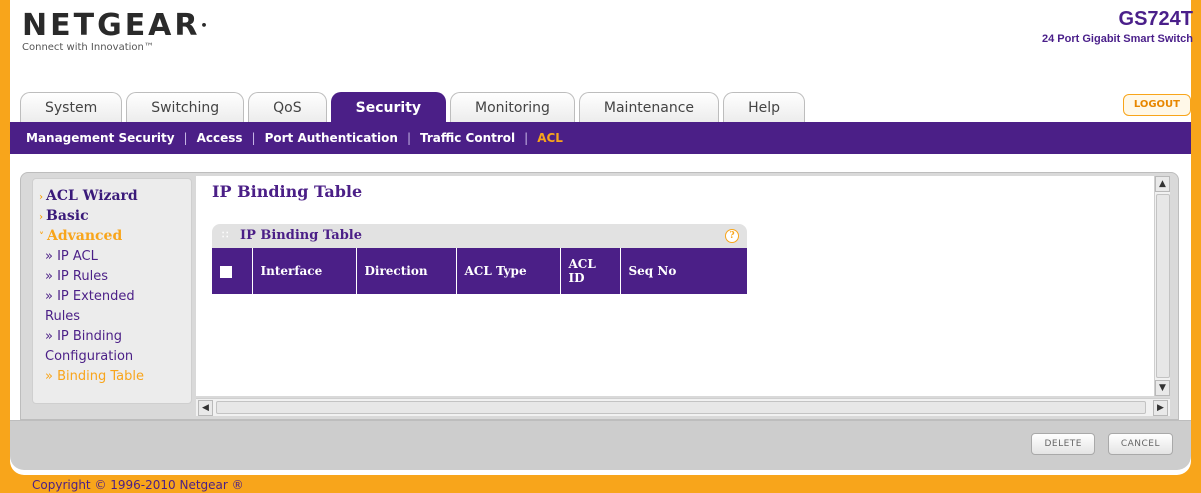  I want to click on page-title: IP Binding Table, so click(287, 191).